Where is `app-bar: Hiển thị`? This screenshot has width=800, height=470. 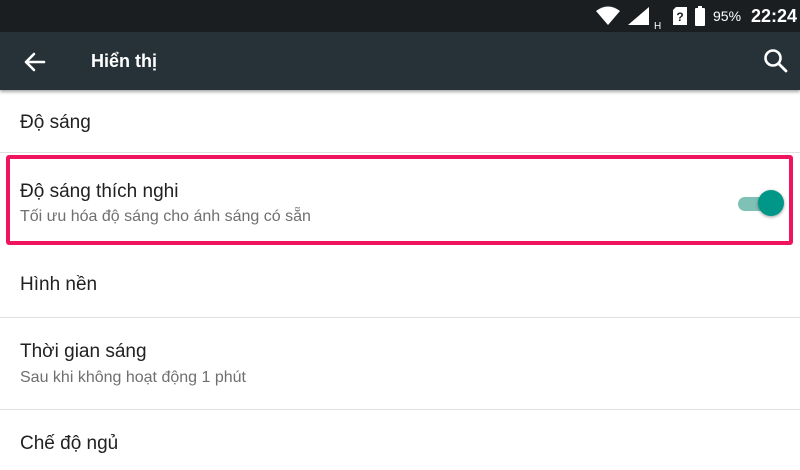 app-bar: Hiển thị is located at coordinates (400, 61).